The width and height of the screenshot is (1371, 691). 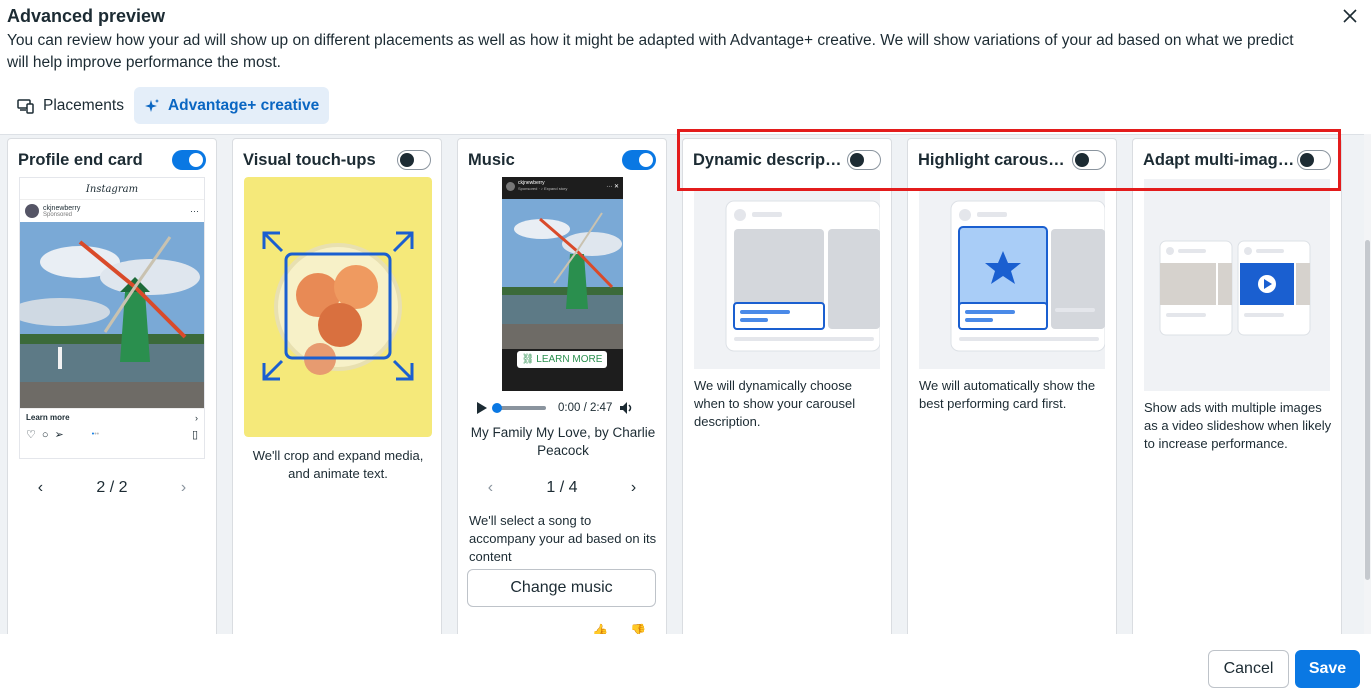 What do you see at coordinates (519, 408) in the screenshot?
I see `audio-progress` at bounding box center [519, 408].